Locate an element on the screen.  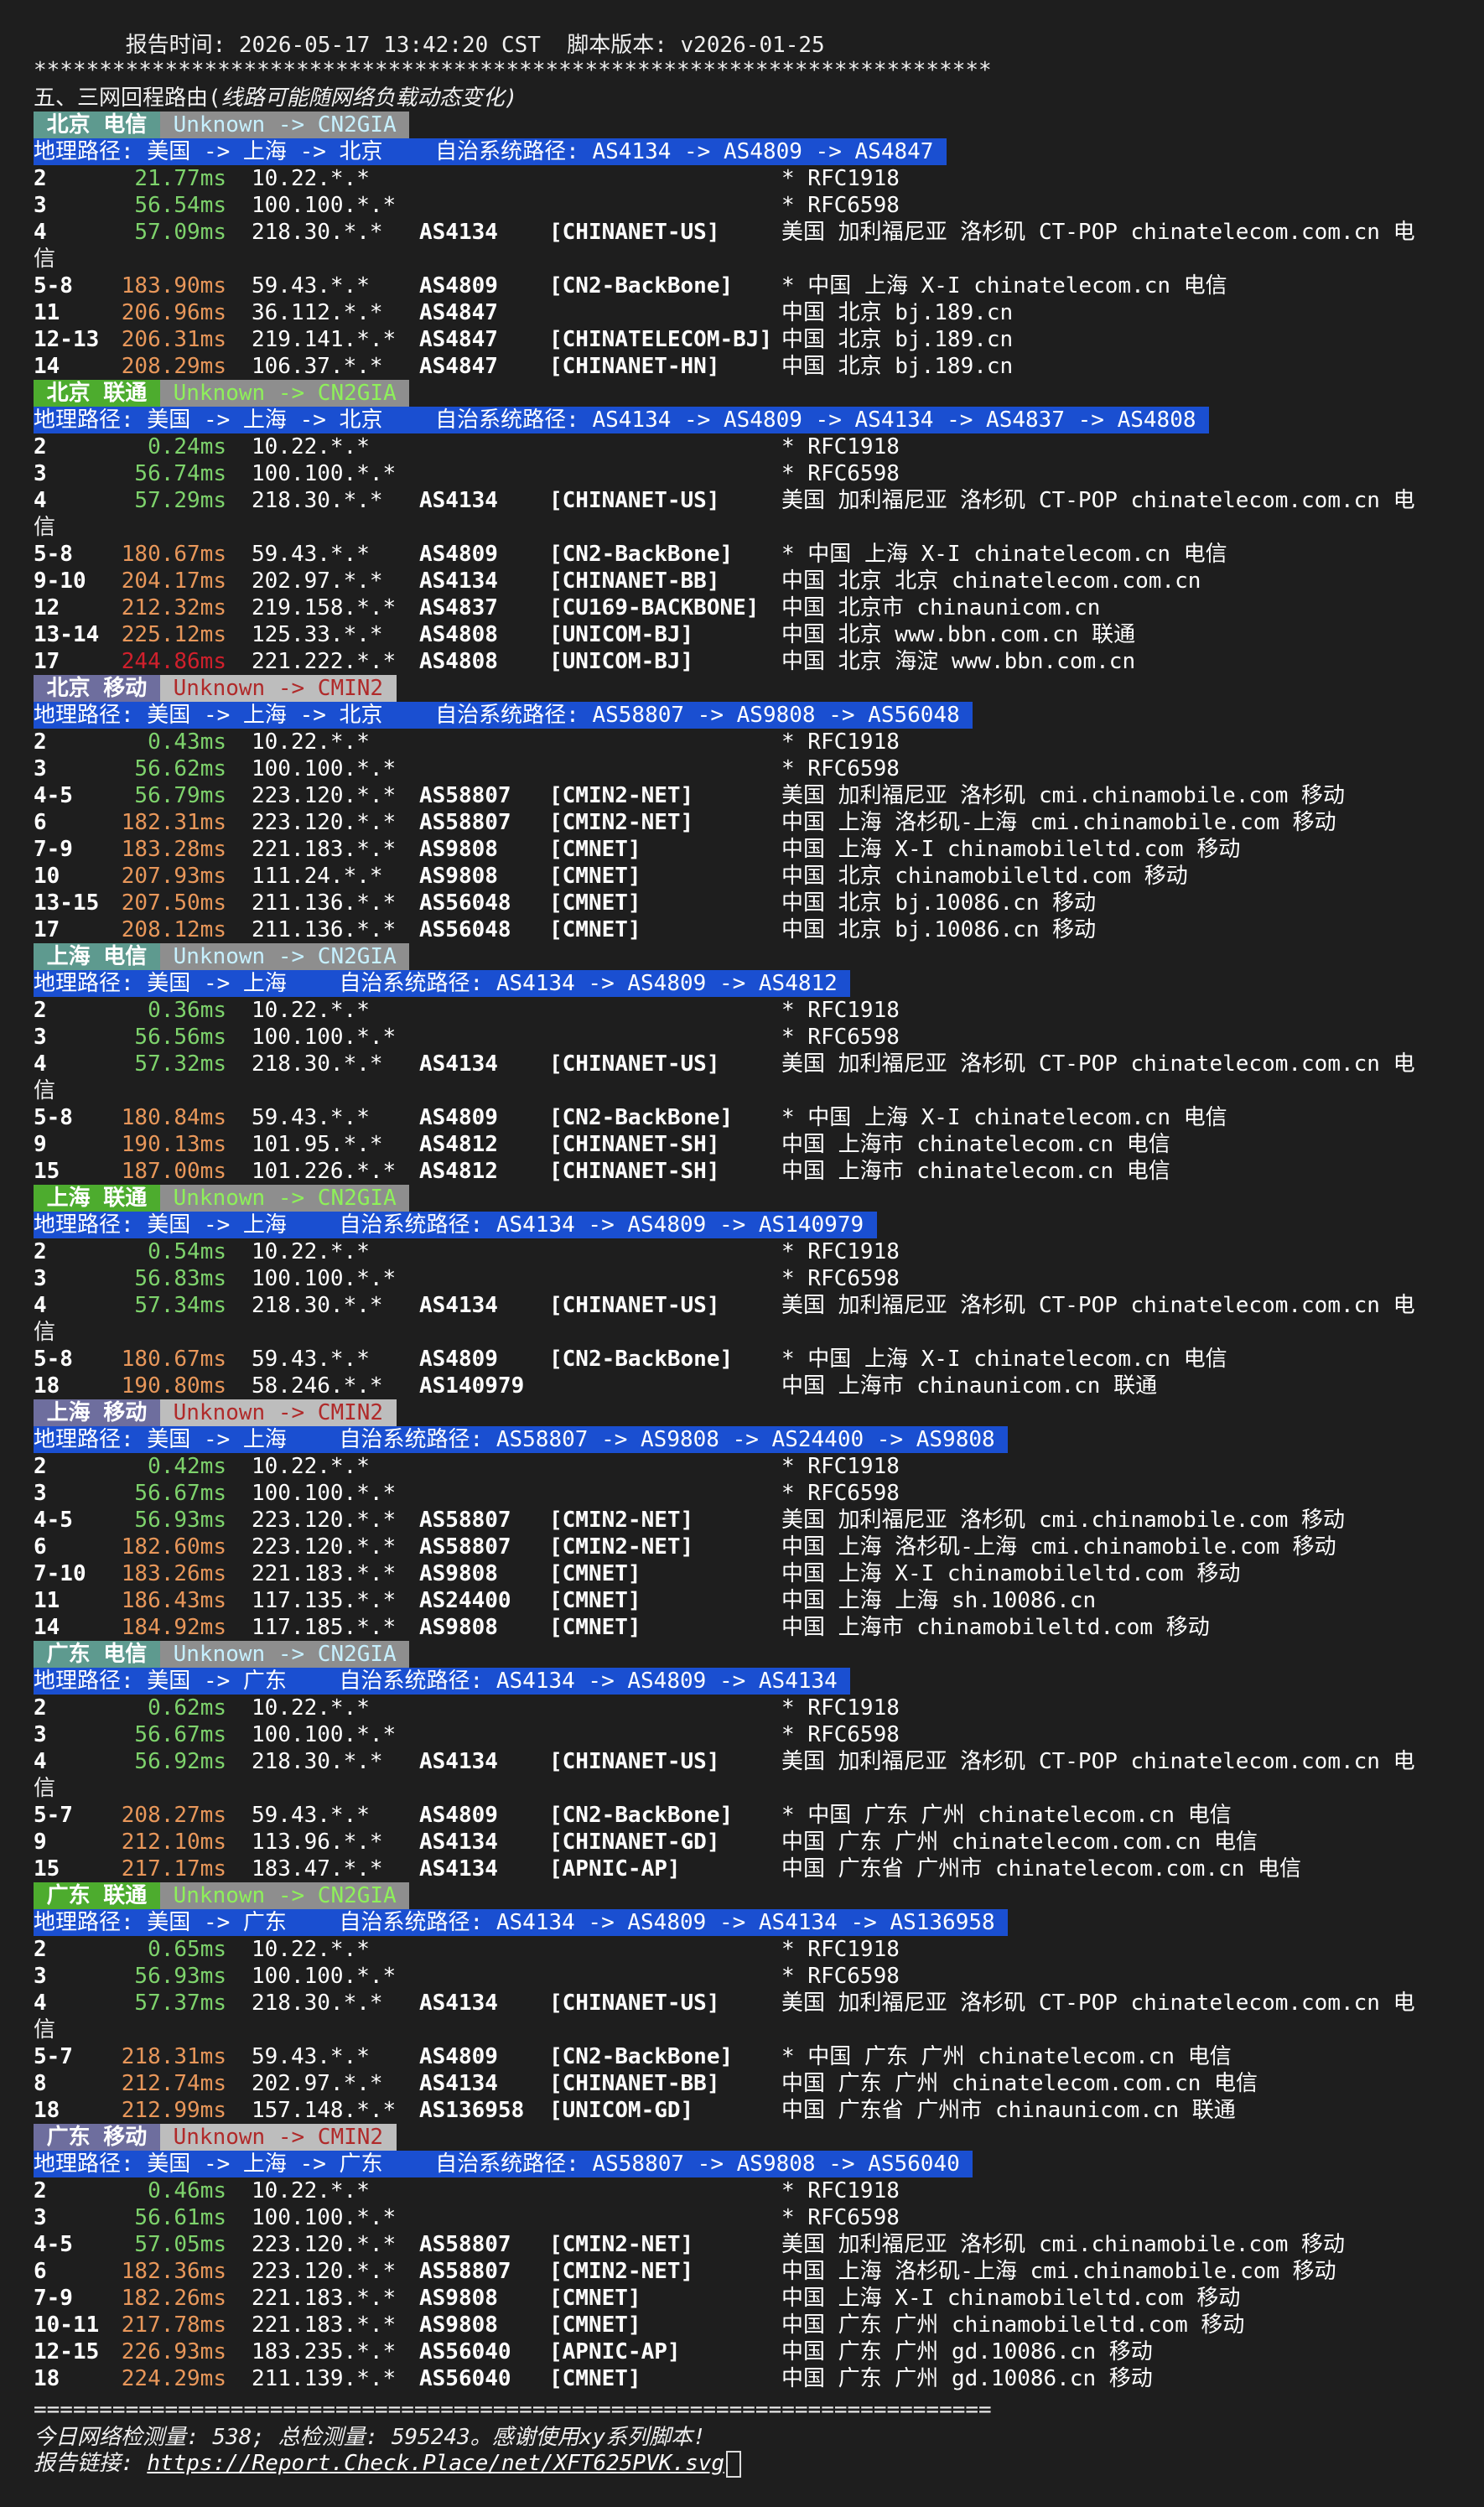
hop-row: 2 0.36ms 10.22.*.* * RFC1918 is located at coordinates (742, 1011).